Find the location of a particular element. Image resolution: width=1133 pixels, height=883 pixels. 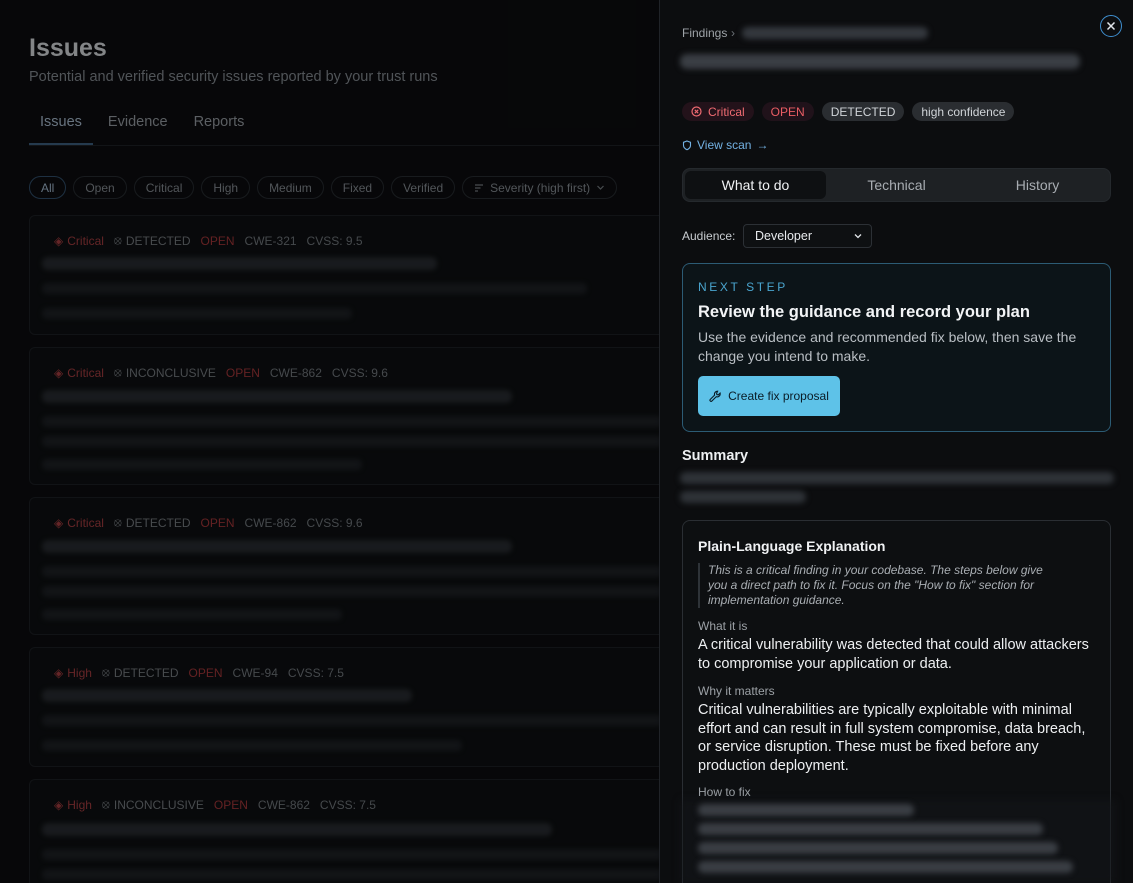

next-step-eyebrow: NEXT STEP is located at coordinates (743, 287).